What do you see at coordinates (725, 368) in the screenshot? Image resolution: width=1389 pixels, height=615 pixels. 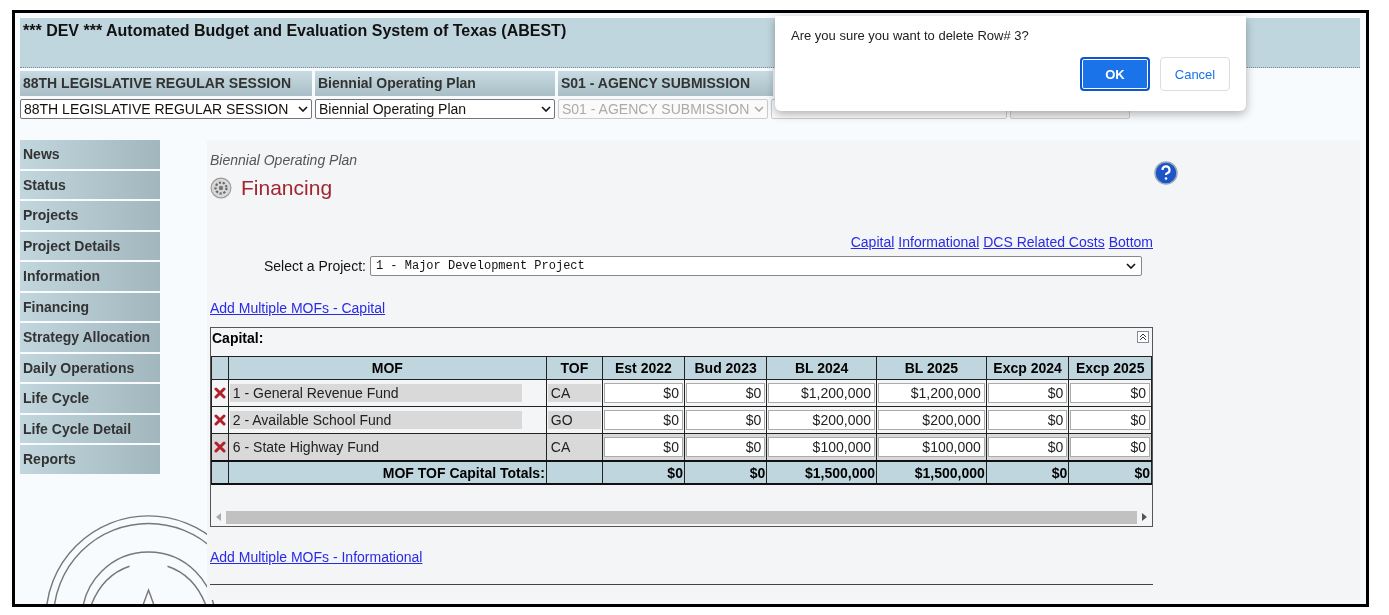 I see `column-header: Bud 2023` at bounding box center [725, 368].